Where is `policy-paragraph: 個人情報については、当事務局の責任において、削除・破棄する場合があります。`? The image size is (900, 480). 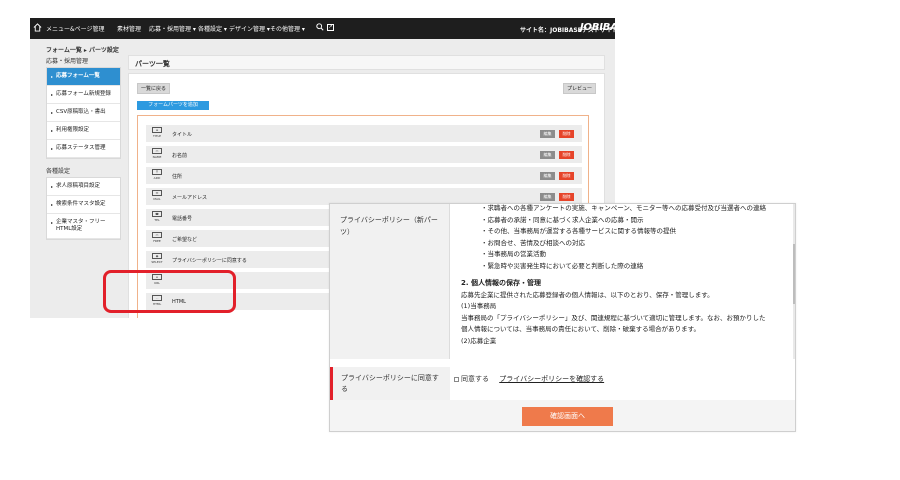 policy-paragraph: 個人情報については、当事務局の責任において、削除・破棄する場合があります。 is located at coordinates (581, 329).